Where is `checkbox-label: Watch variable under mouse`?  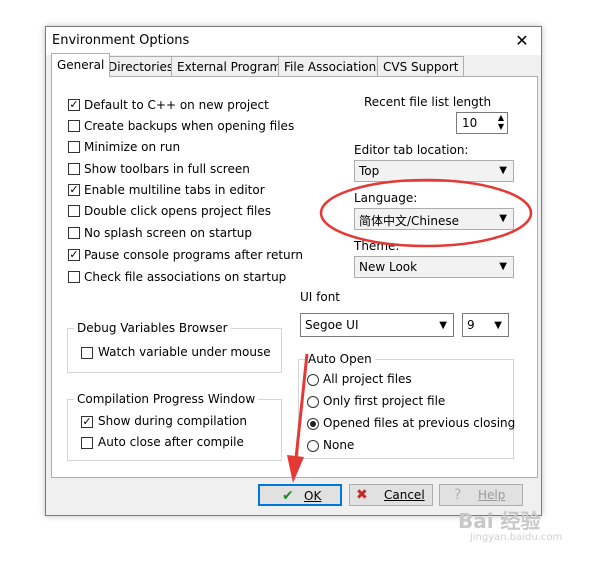 checkbox-label: Watch variable under mouse is located at coordinates (184, 352).